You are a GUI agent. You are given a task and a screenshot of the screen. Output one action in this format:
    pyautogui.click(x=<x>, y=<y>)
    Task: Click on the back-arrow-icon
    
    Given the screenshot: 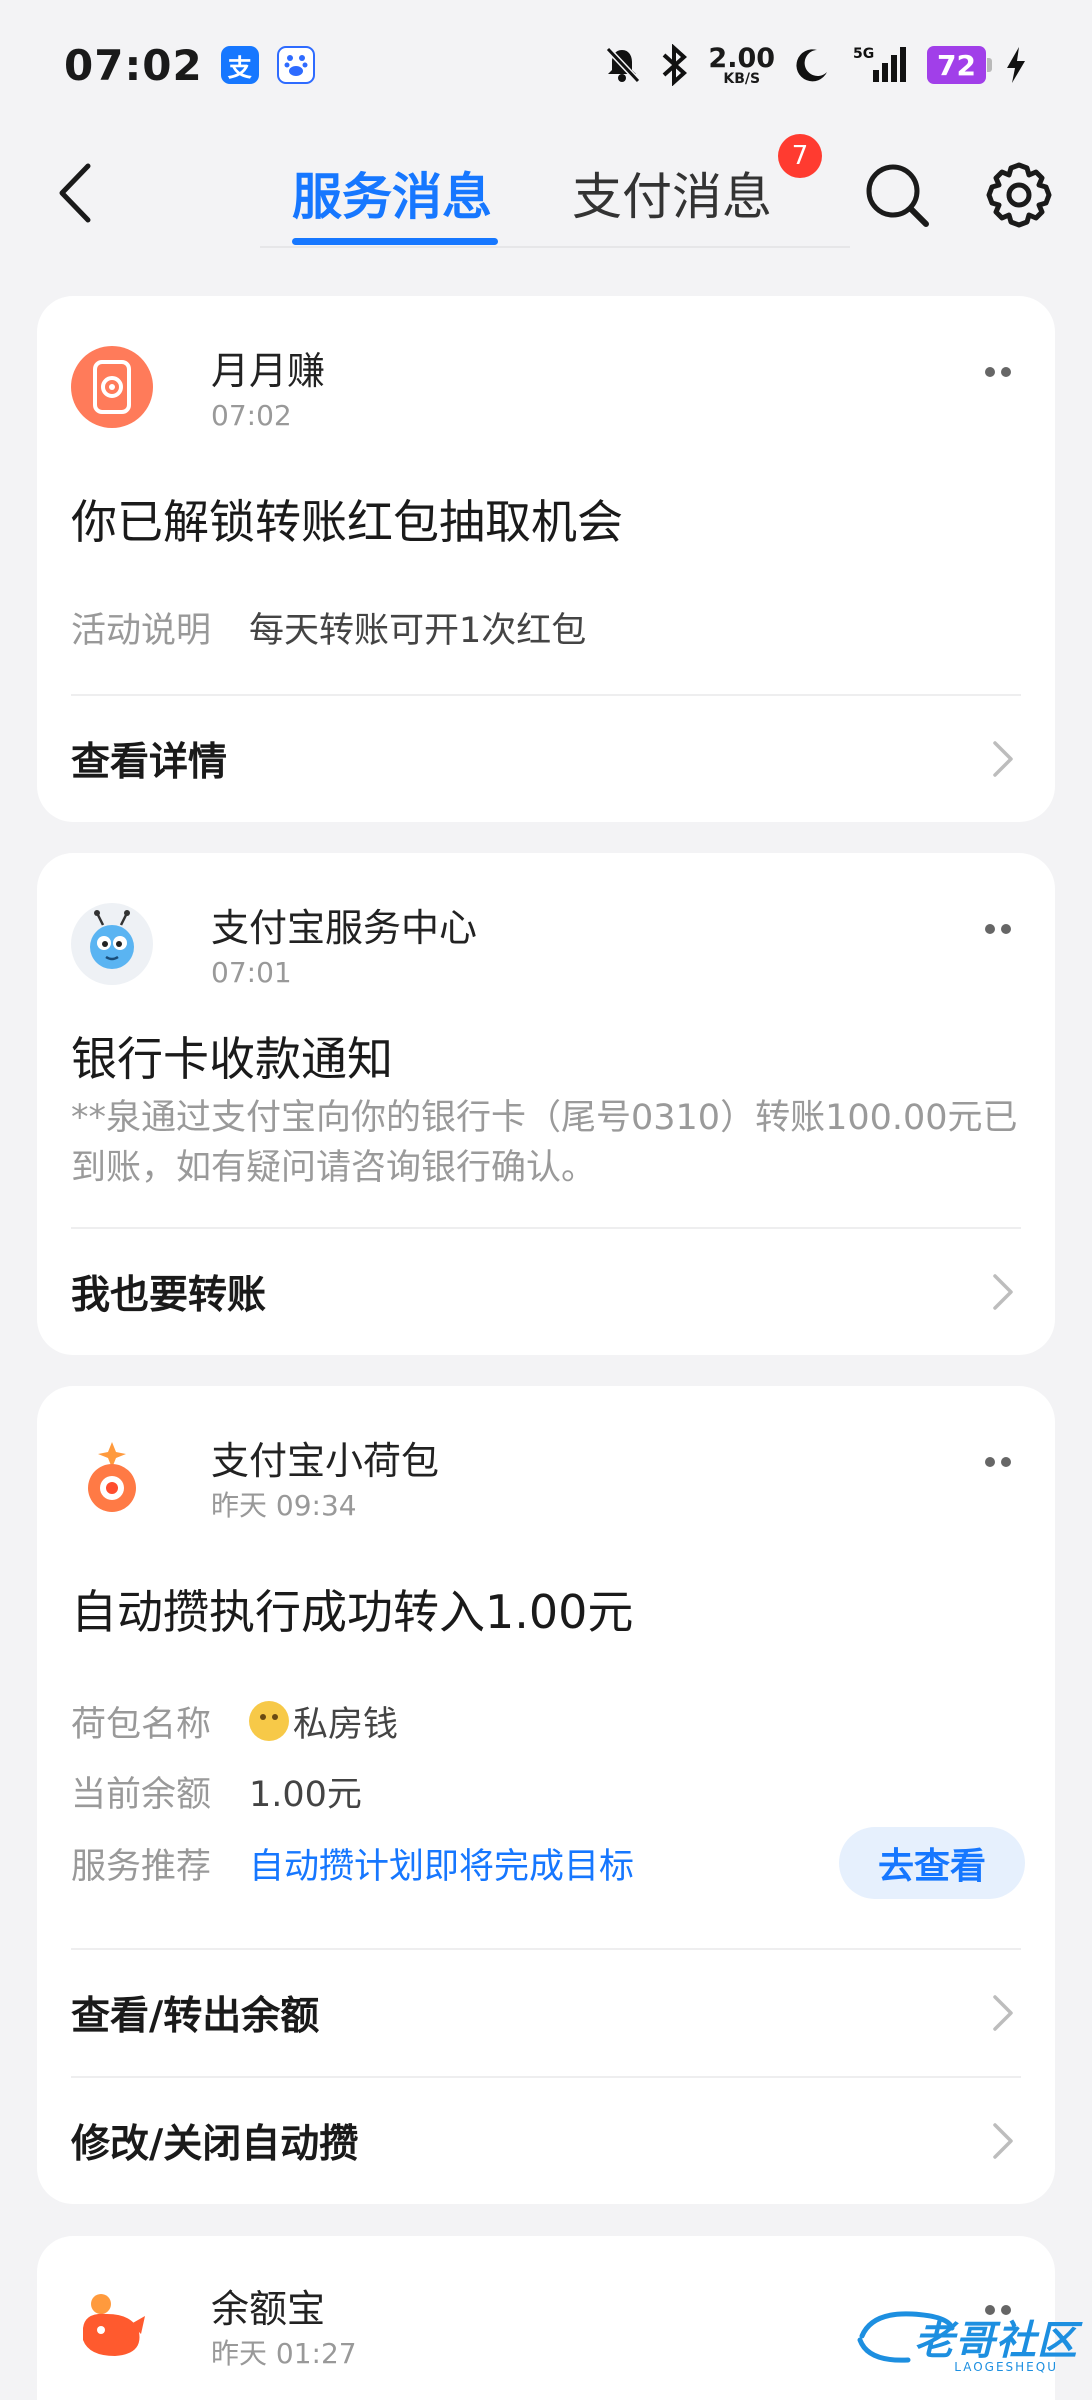 What is the action you would take?
    pyautogui.click(x=76, y=193)
    